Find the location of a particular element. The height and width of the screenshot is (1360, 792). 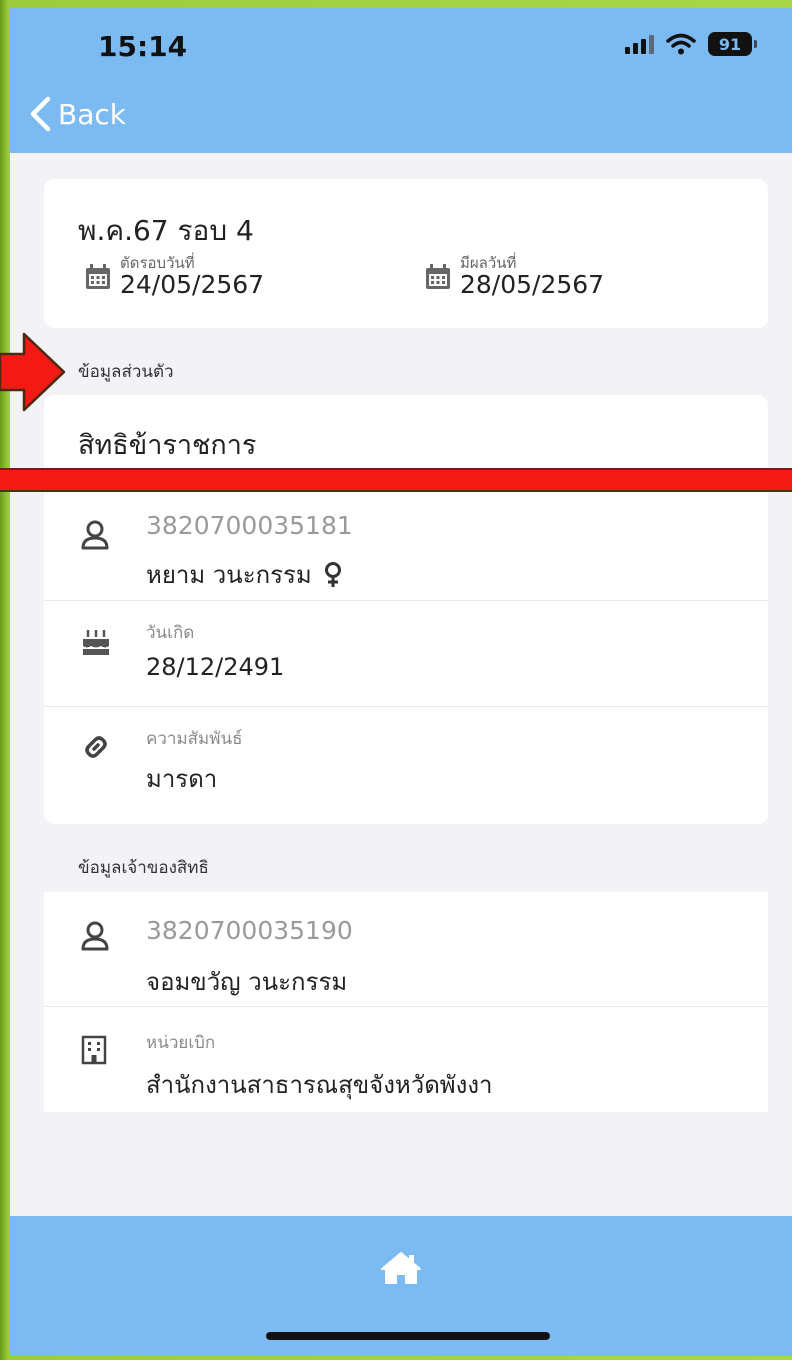

unit-value: สำนักงานสาธารณสุขจังหวัดพังงา is located at coordinates (319, 1085).